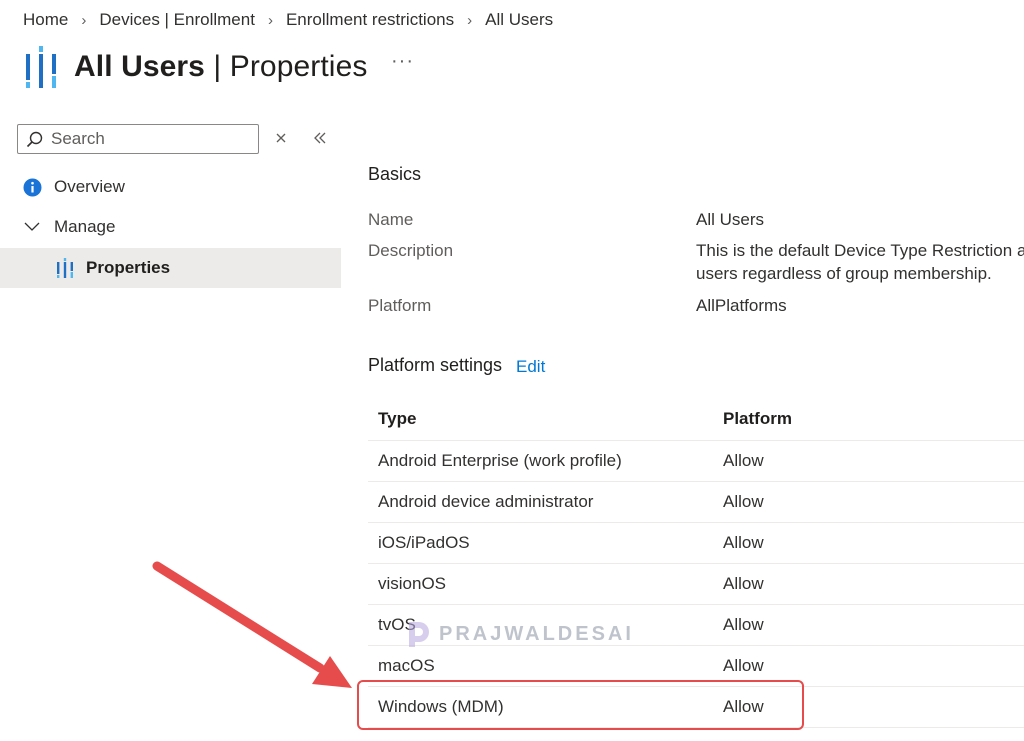  Describe the element at coordinates (45, 20) in the screenshot. I see `breadcrumb-home: Home` at that location.